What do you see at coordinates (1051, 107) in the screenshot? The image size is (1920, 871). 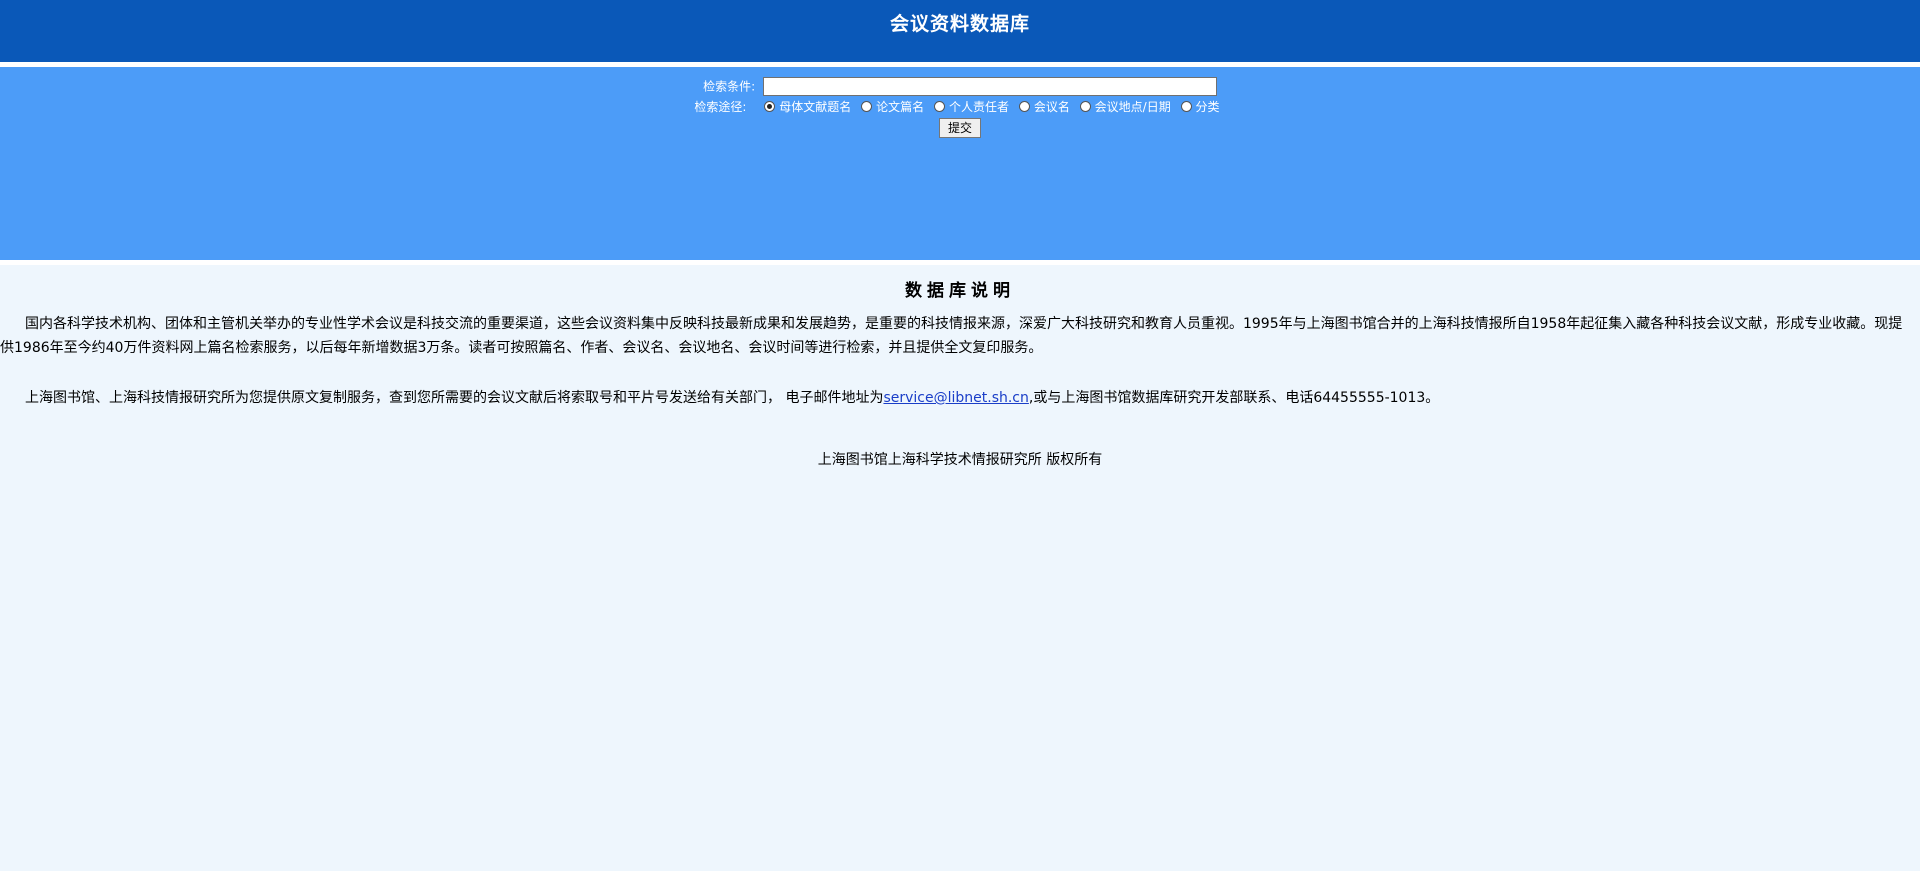 I see `radio-label: 会议名` at bounding box center [1051, 107].